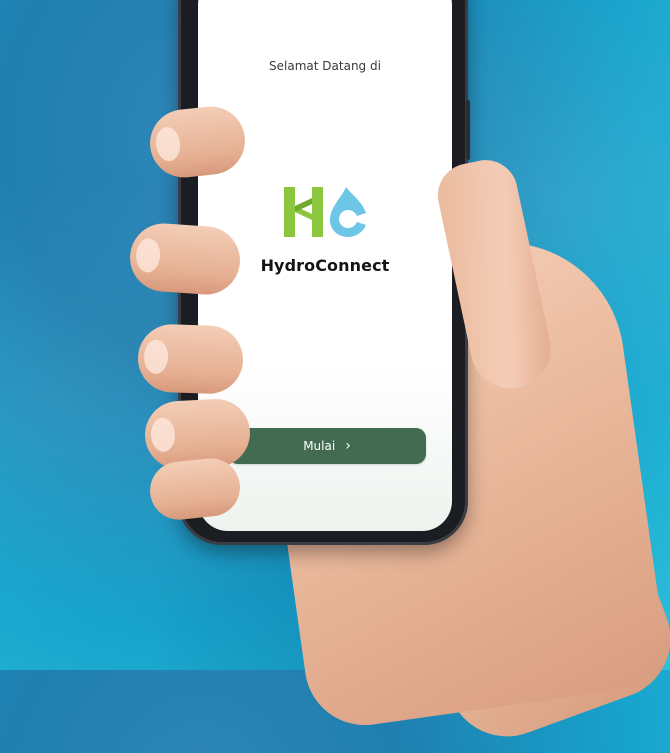 Image resolution: width=670 pixels, height=753 pixels. I want to click on start-button-label: Mulai, so click(319, 446).